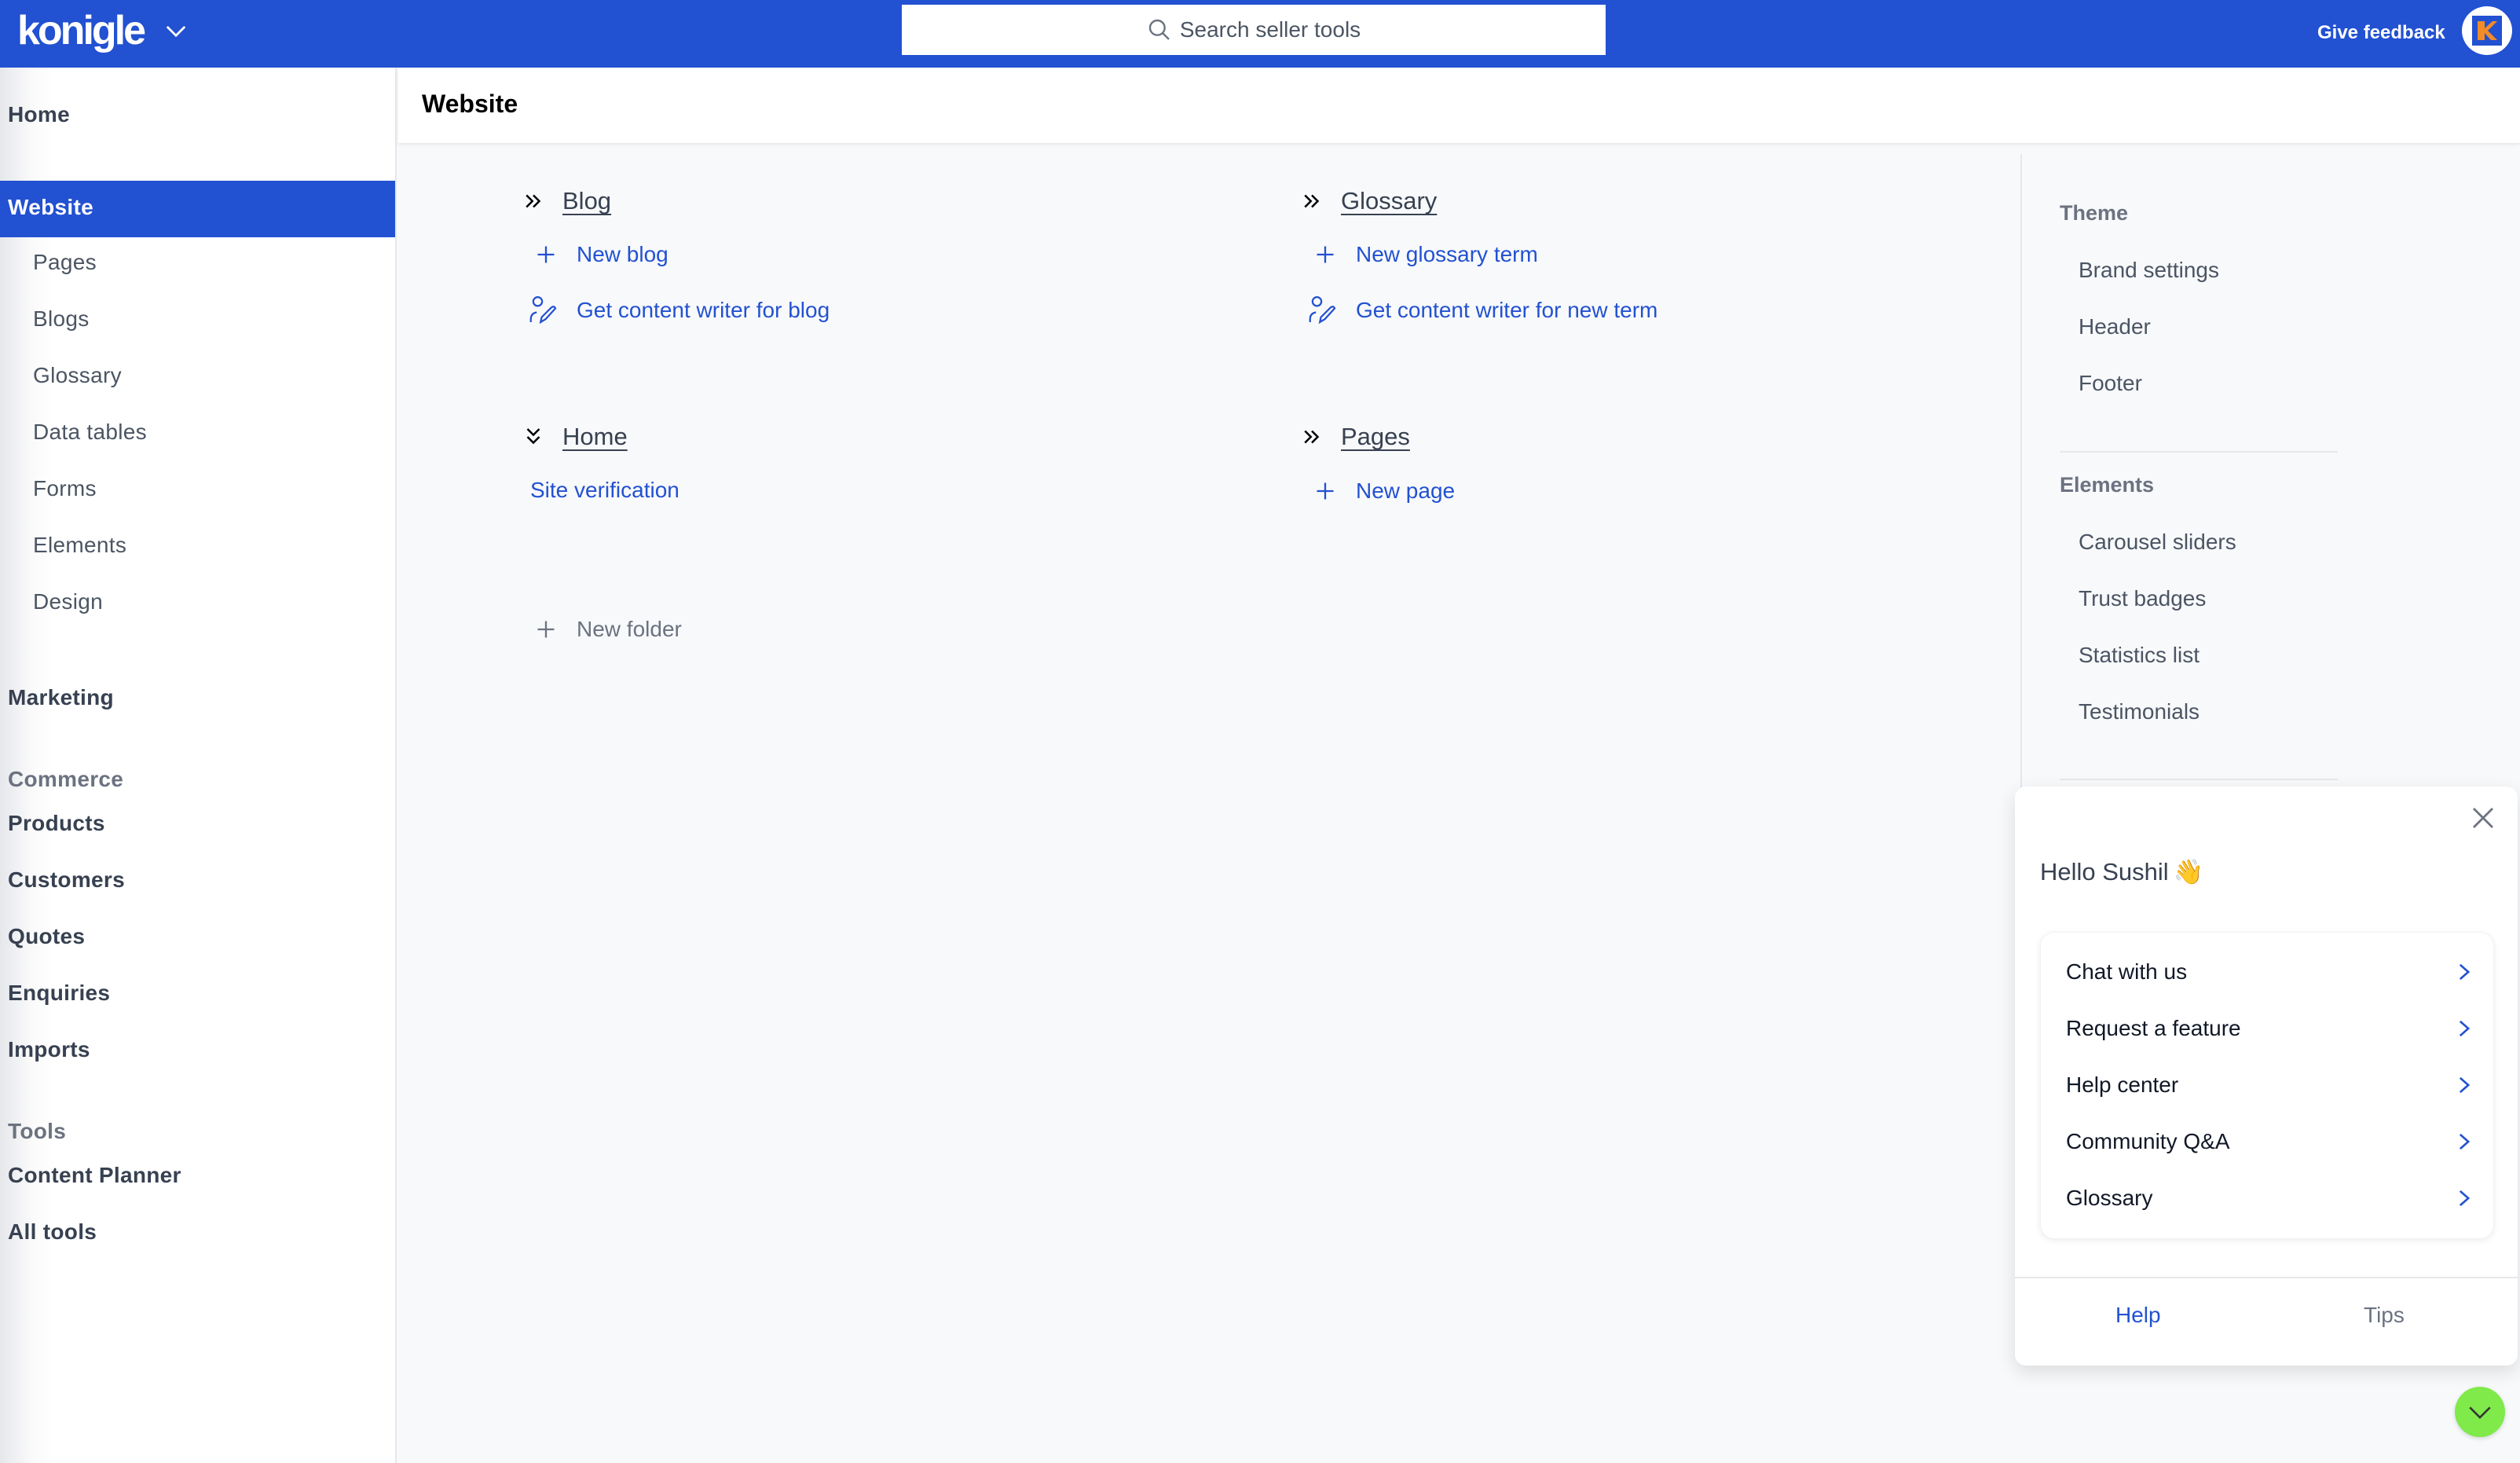 Image resolution: width=2520 pixels, height=1463 pixels. I want to click on sidebar-item-glossary: Glossary, so click(77, 375).